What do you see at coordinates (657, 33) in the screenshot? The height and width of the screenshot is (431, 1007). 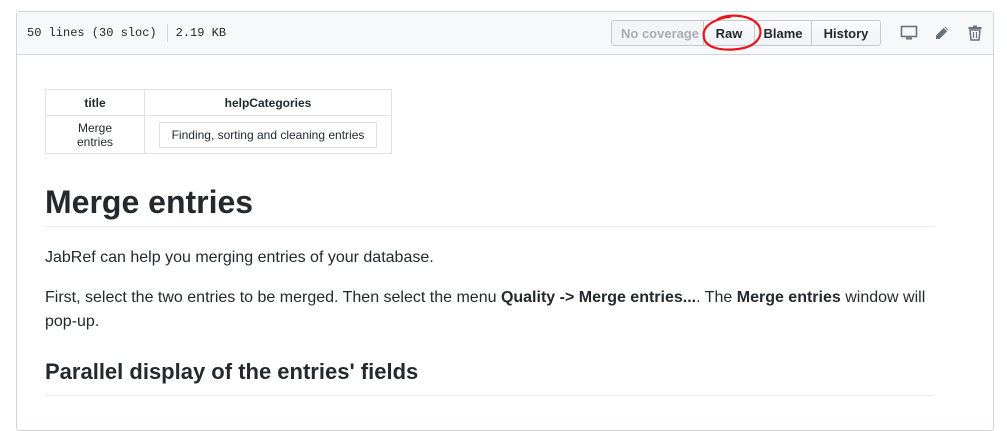 I see `coverage-button: No coverage` at bounding box center [657, 33].